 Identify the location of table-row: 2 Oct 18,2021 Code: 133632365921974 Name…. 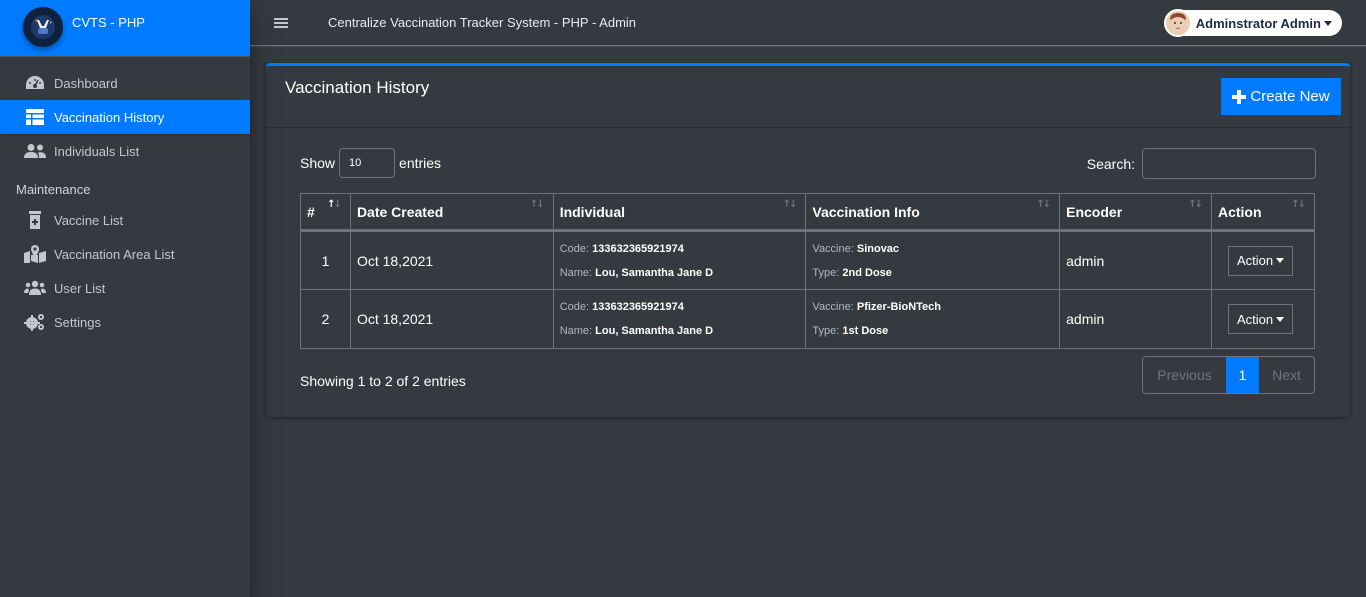
(808, 319).